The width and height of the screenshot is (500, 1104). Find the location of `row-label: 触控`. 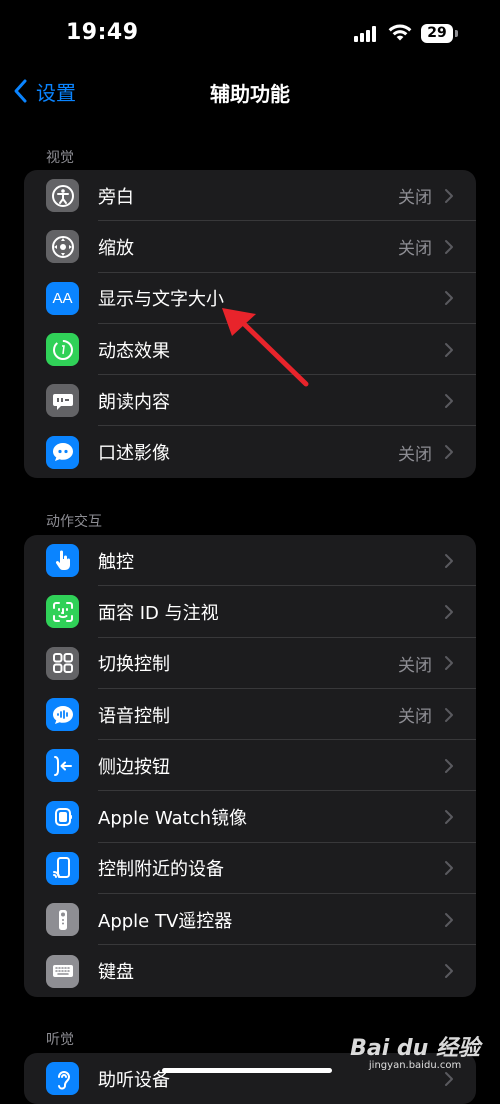

row-label: 触控 is located at coordinates (116, 562).